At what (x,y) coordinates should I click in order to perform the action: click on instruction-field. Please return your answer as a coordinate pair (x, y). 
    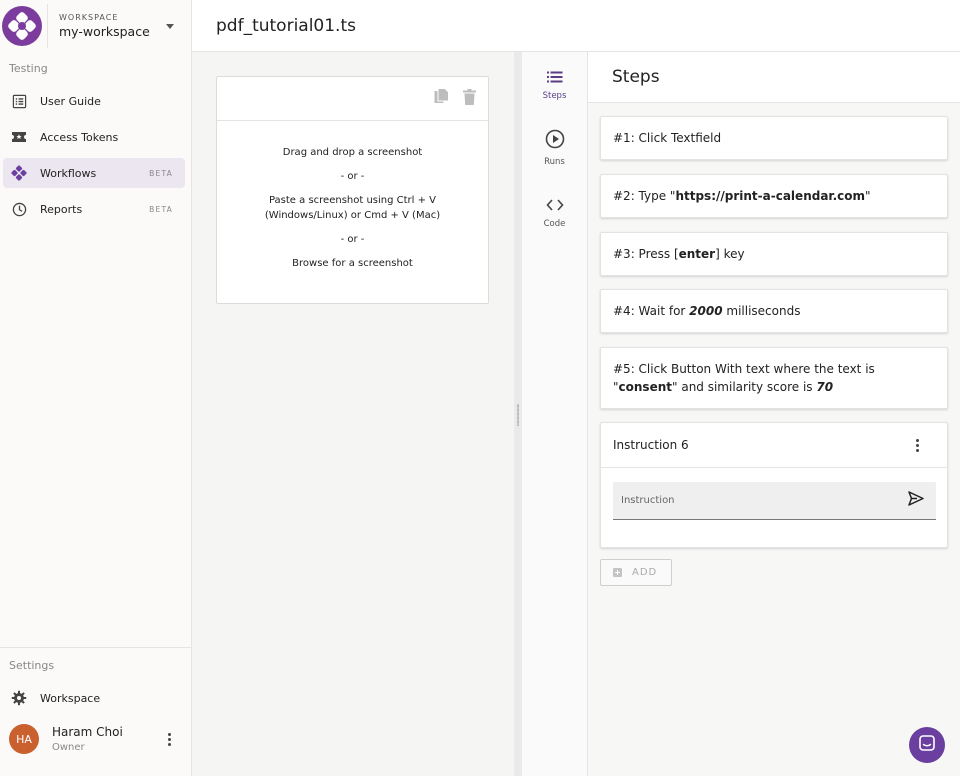
    Looking at the image, I should click on (774, 501).